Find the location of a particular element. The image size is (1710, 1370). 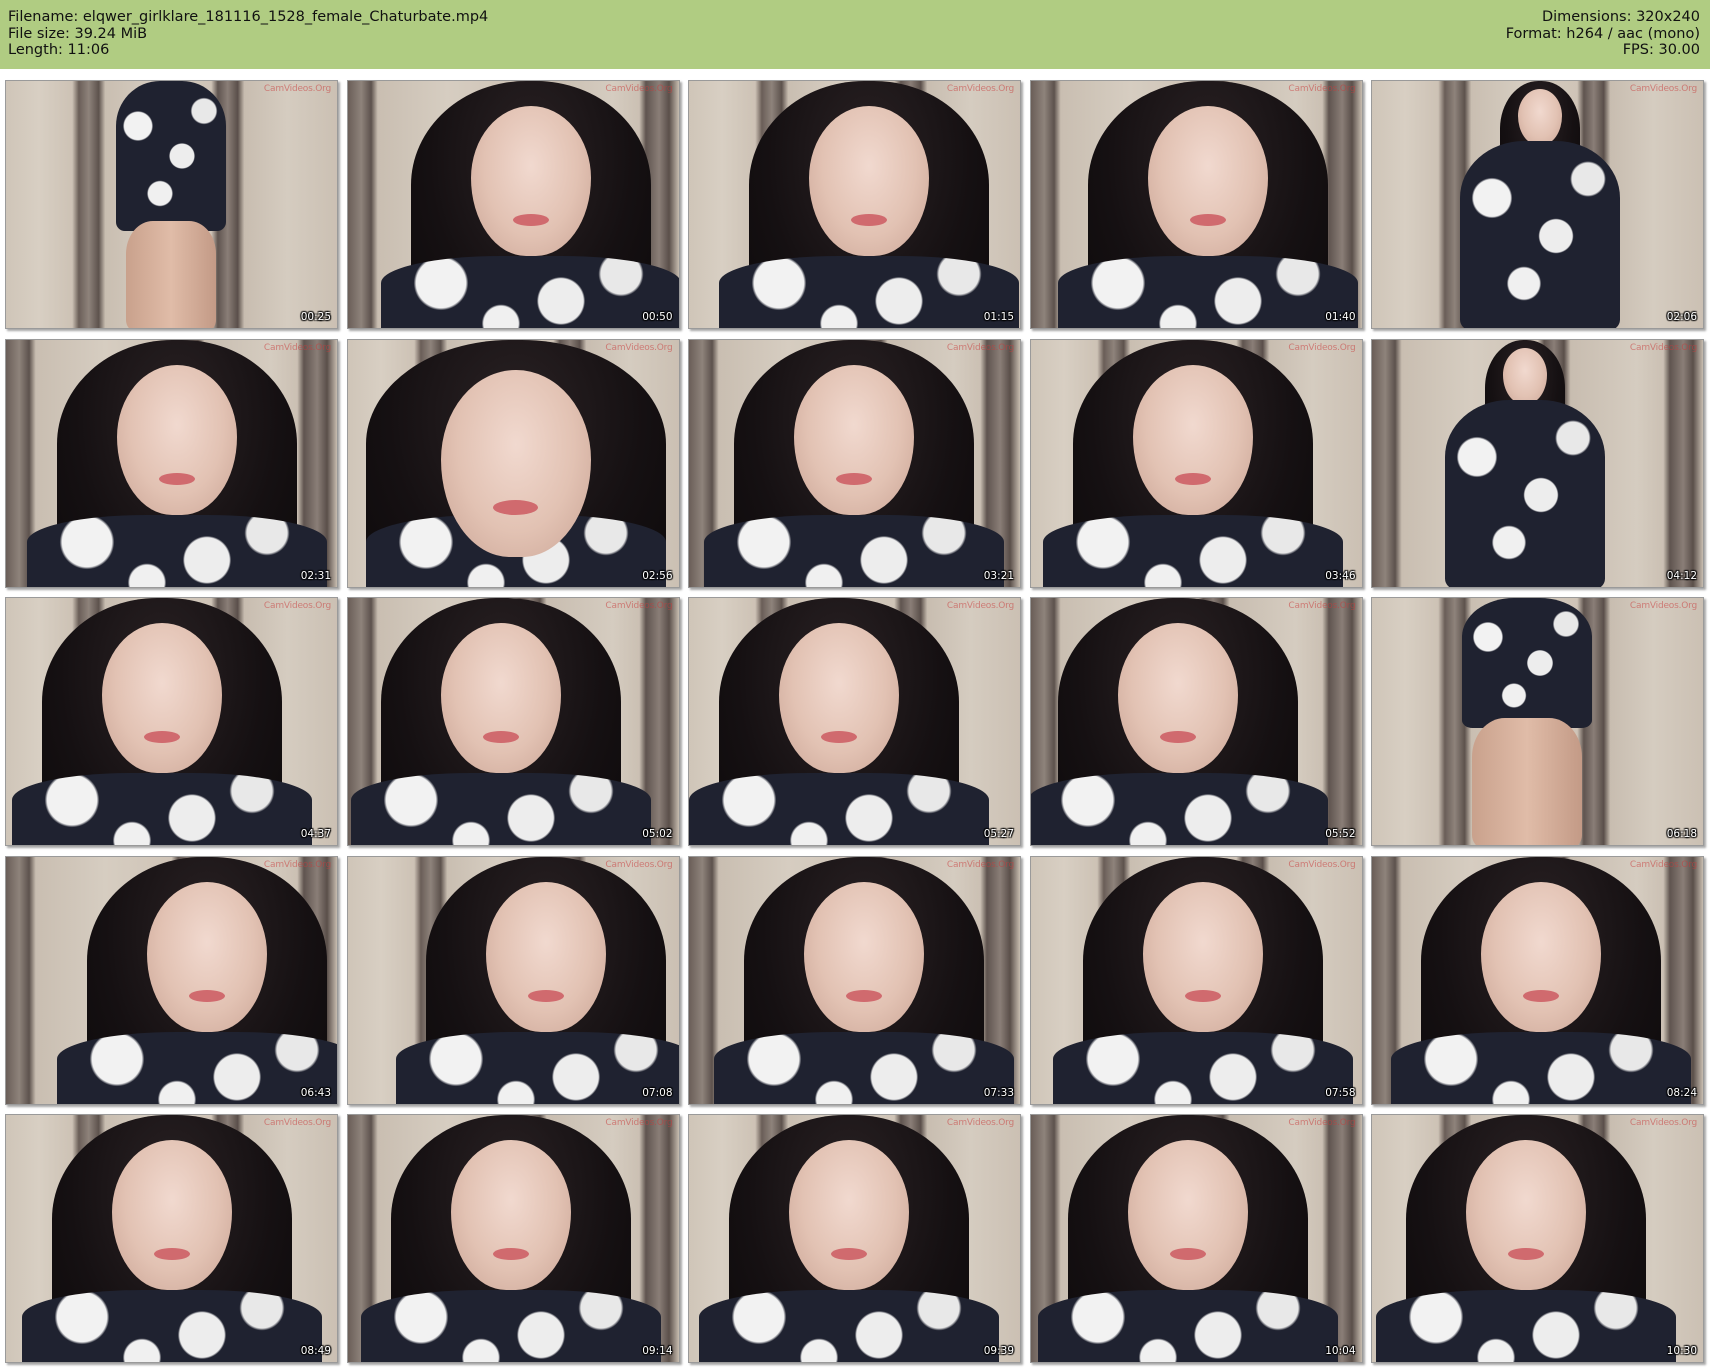

video-thumbnail: CamVideos.Org 06:43 is located at coordinates (171, 980).